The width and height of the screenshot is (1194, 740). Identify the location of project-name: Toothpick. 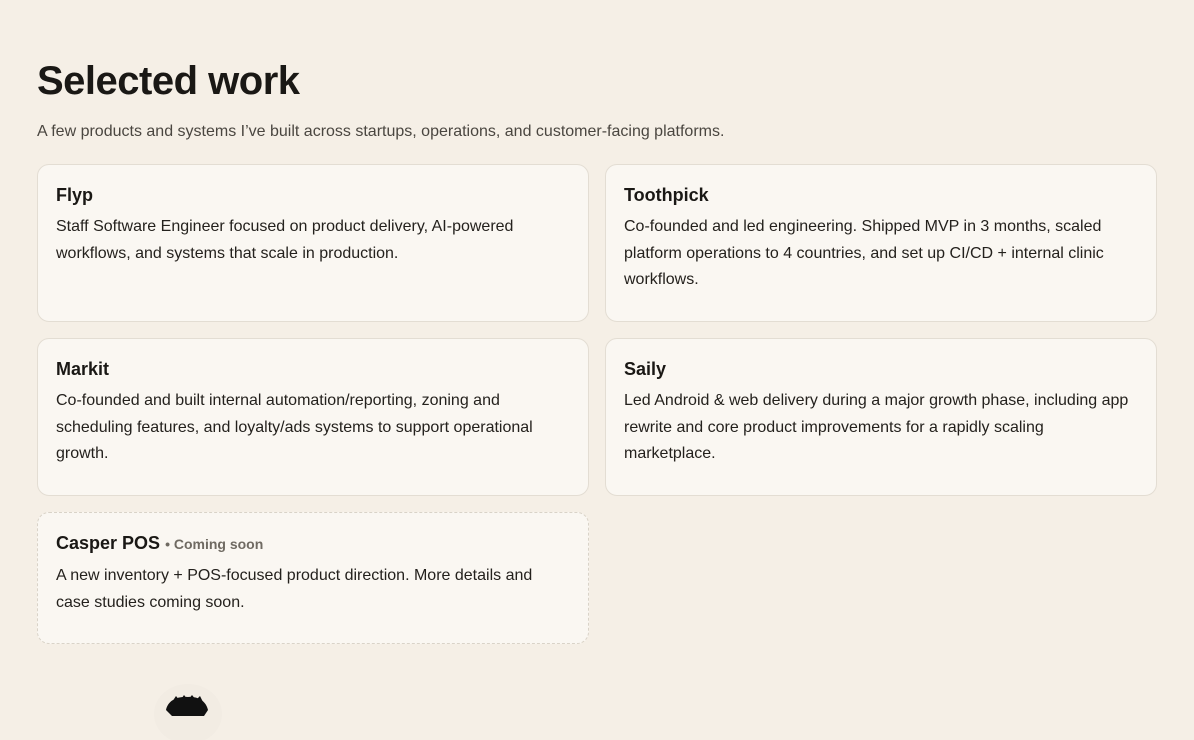
(666, 195).